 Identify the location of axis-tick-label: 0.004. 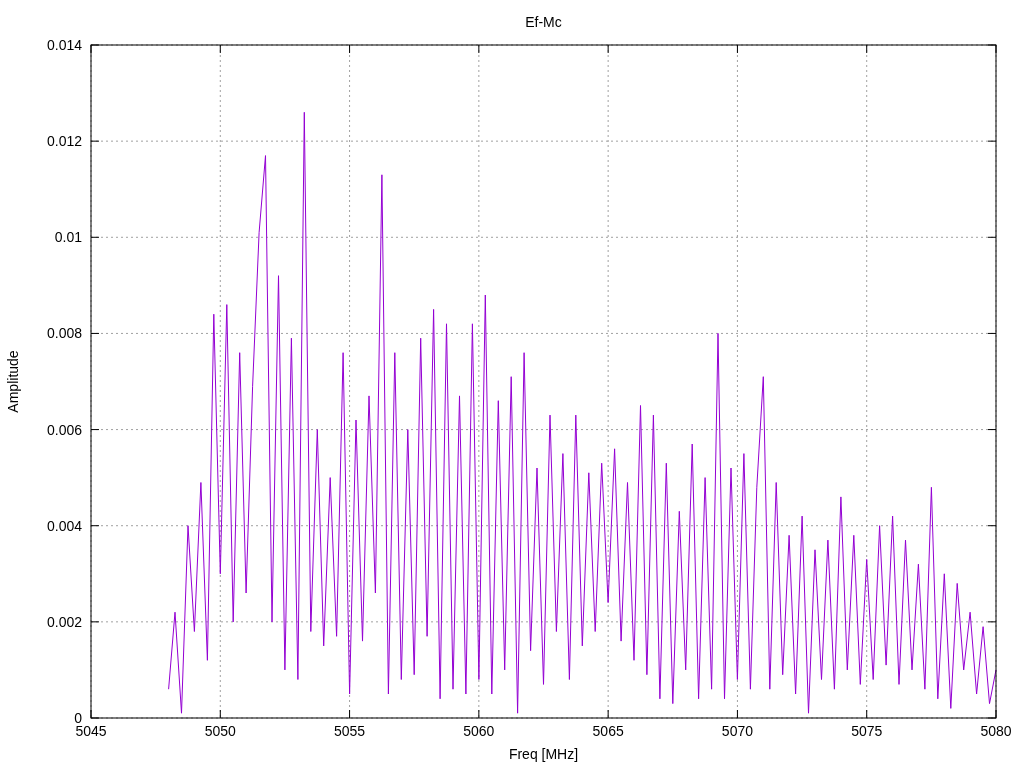
(64, 525).